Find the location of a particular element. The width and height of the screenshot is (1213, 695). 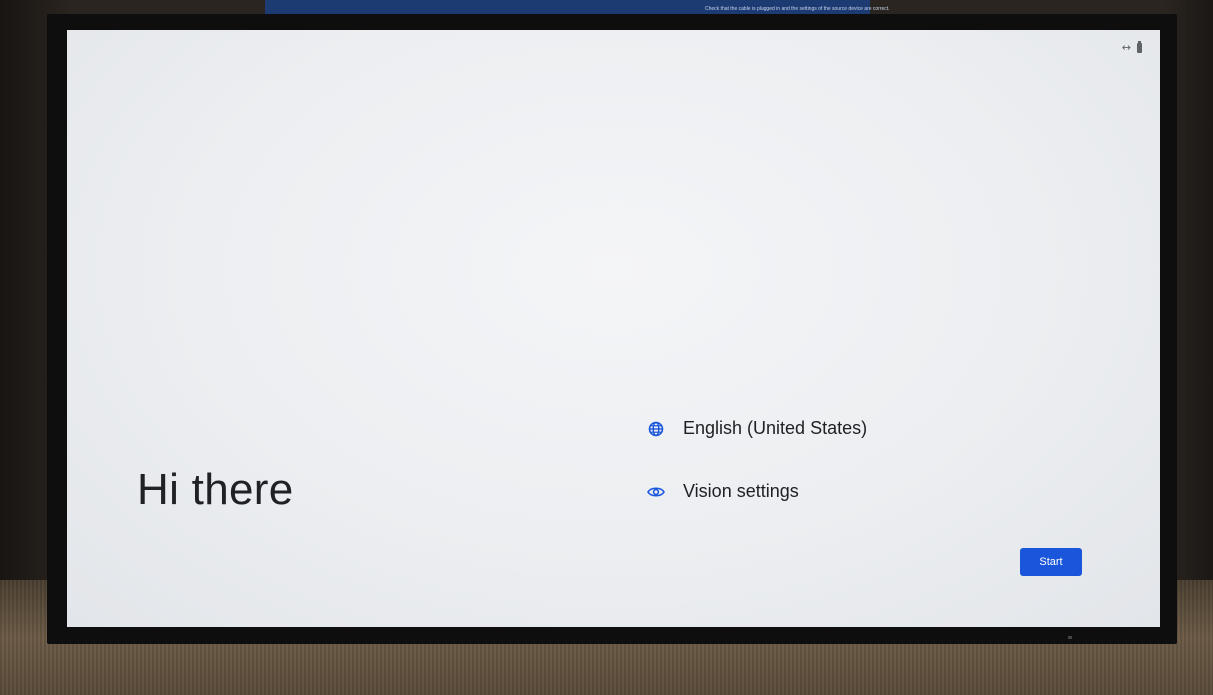

status-bar: ↔ is located at coordinates (1131, 47).